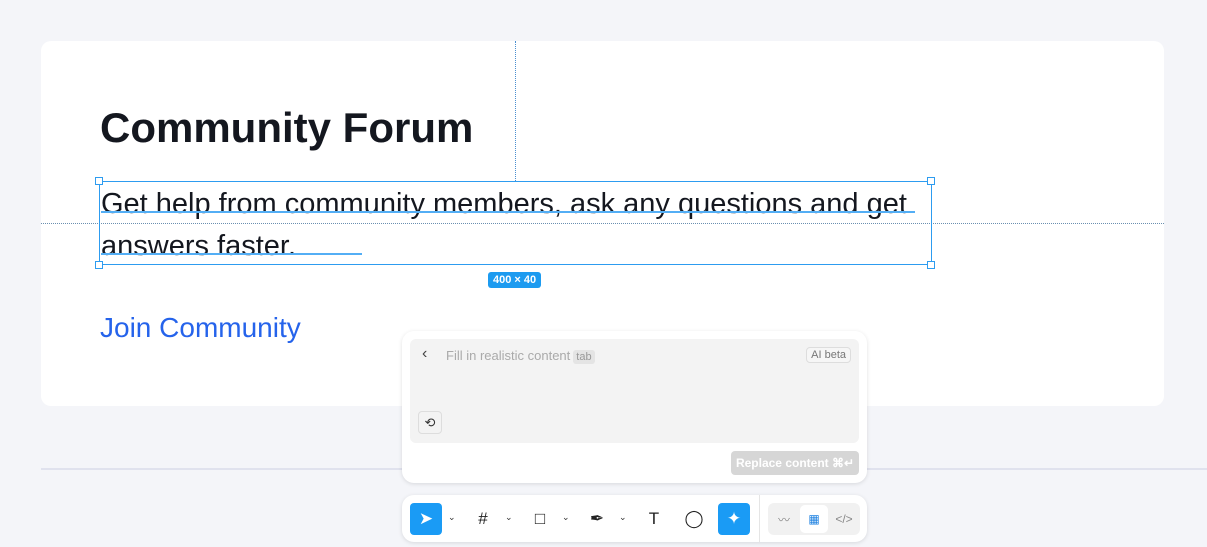  I want to click on history-icon: ⟲, so click(430, 422).